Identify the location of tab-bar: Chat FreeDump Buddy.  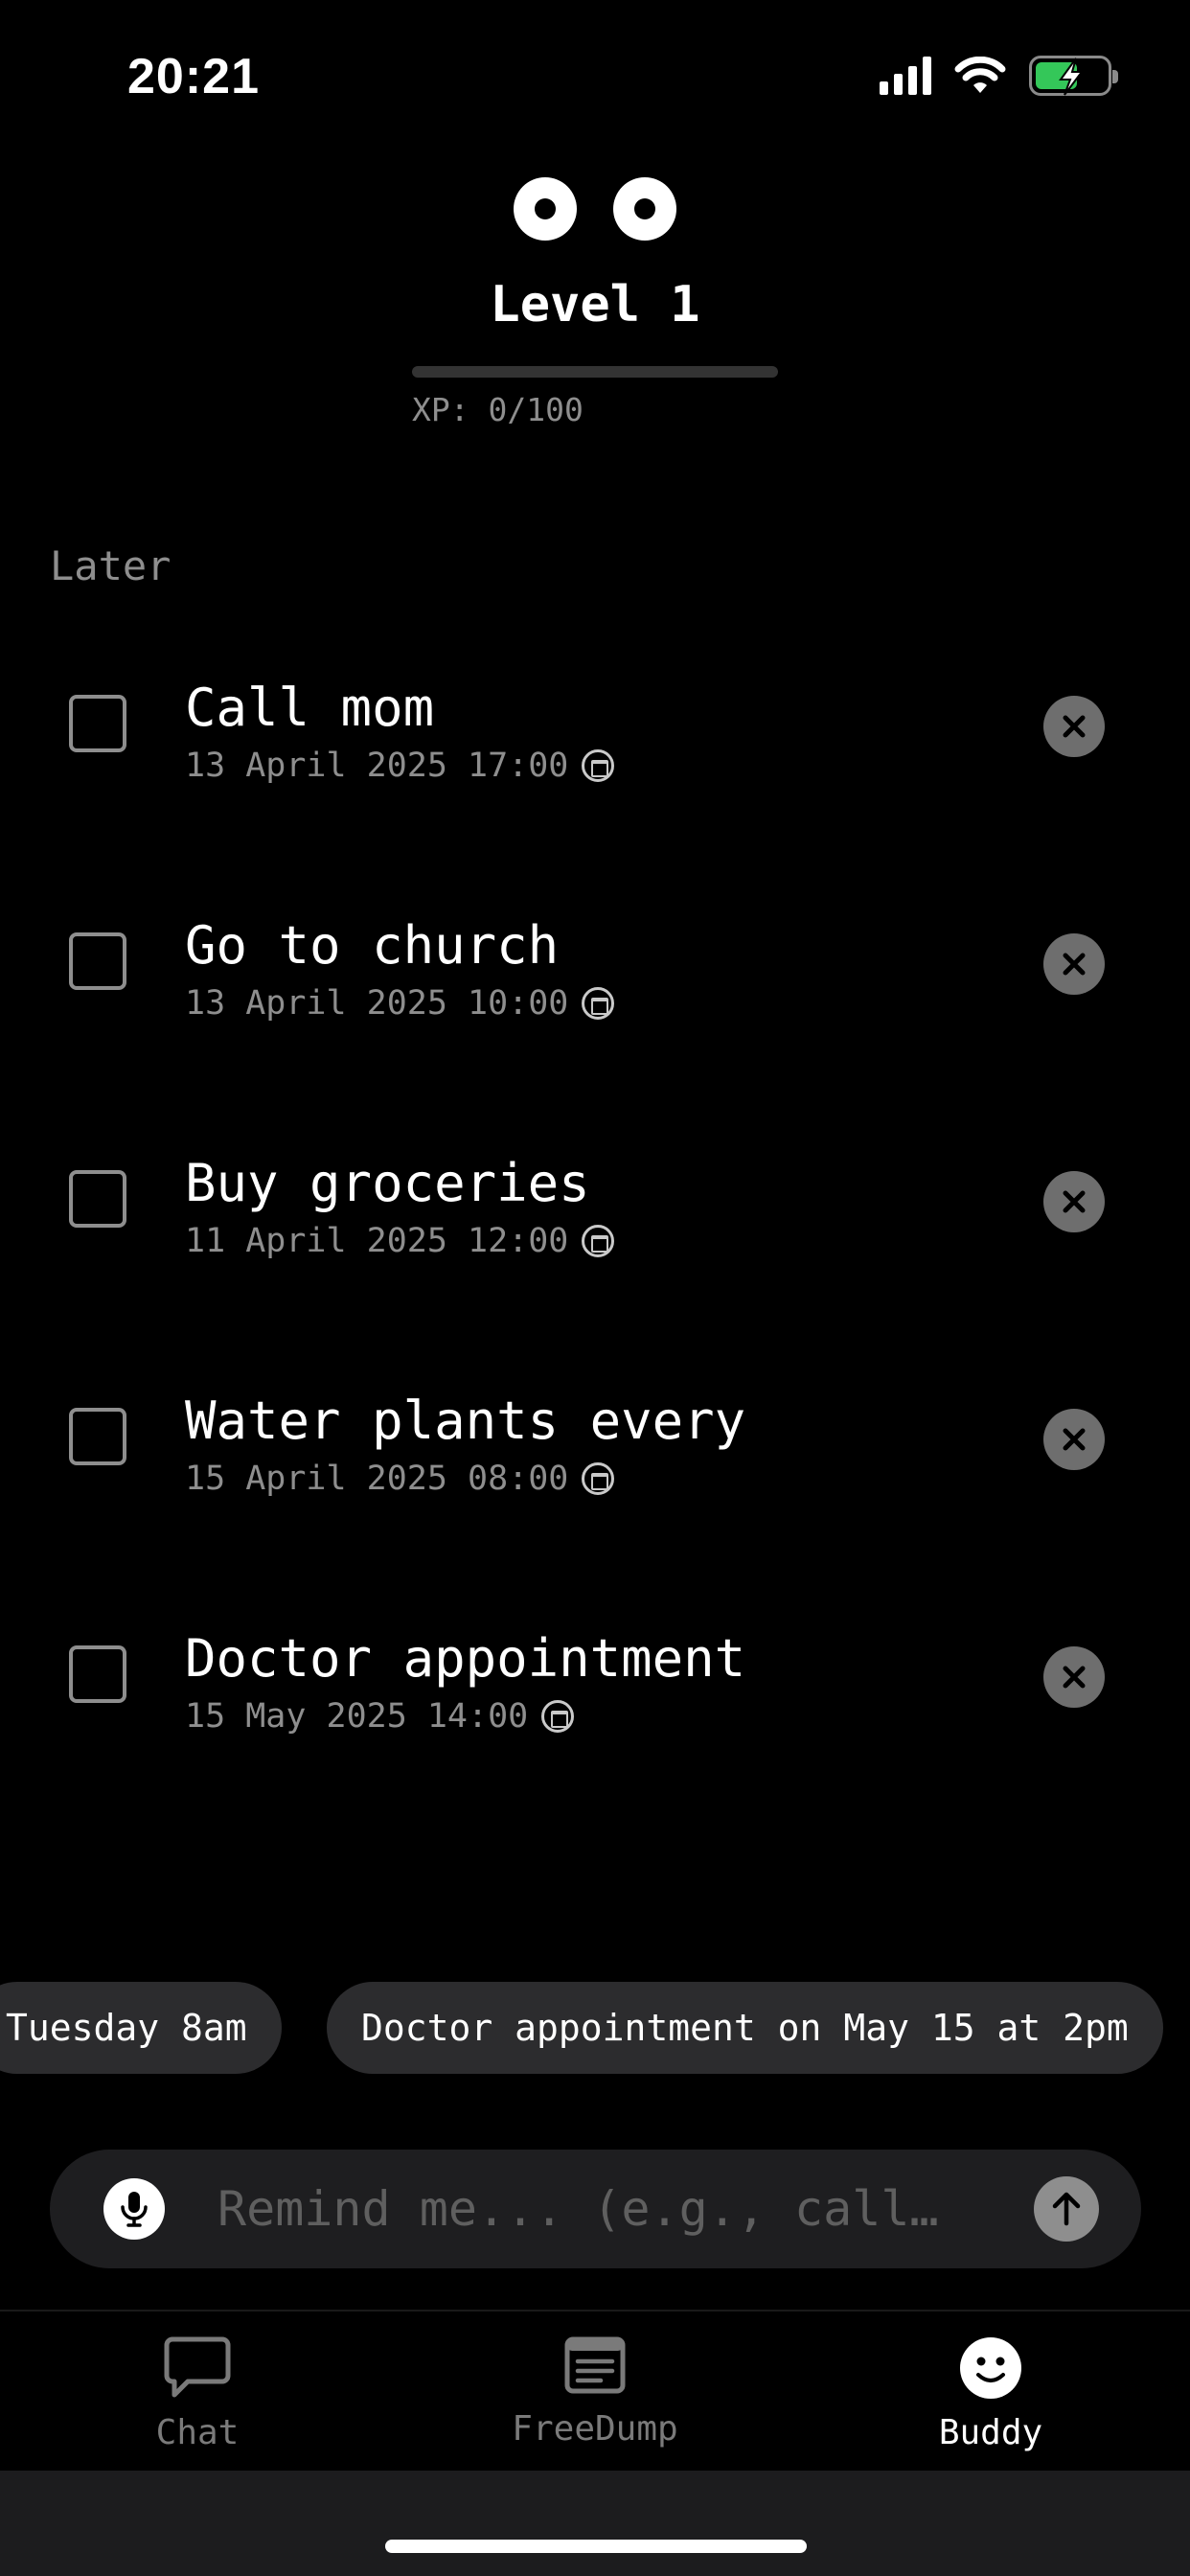
(595, 2390).